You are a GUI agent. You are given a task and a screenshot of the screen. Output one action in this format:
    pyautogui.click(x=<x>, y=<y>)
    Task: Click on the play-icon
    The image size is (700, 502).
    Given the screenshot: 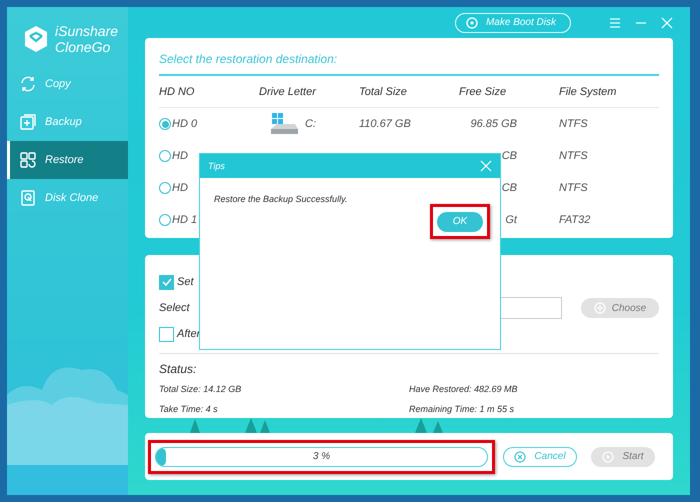 What is the action you would take?
    pyautogui.click(x=608, y=456)
    